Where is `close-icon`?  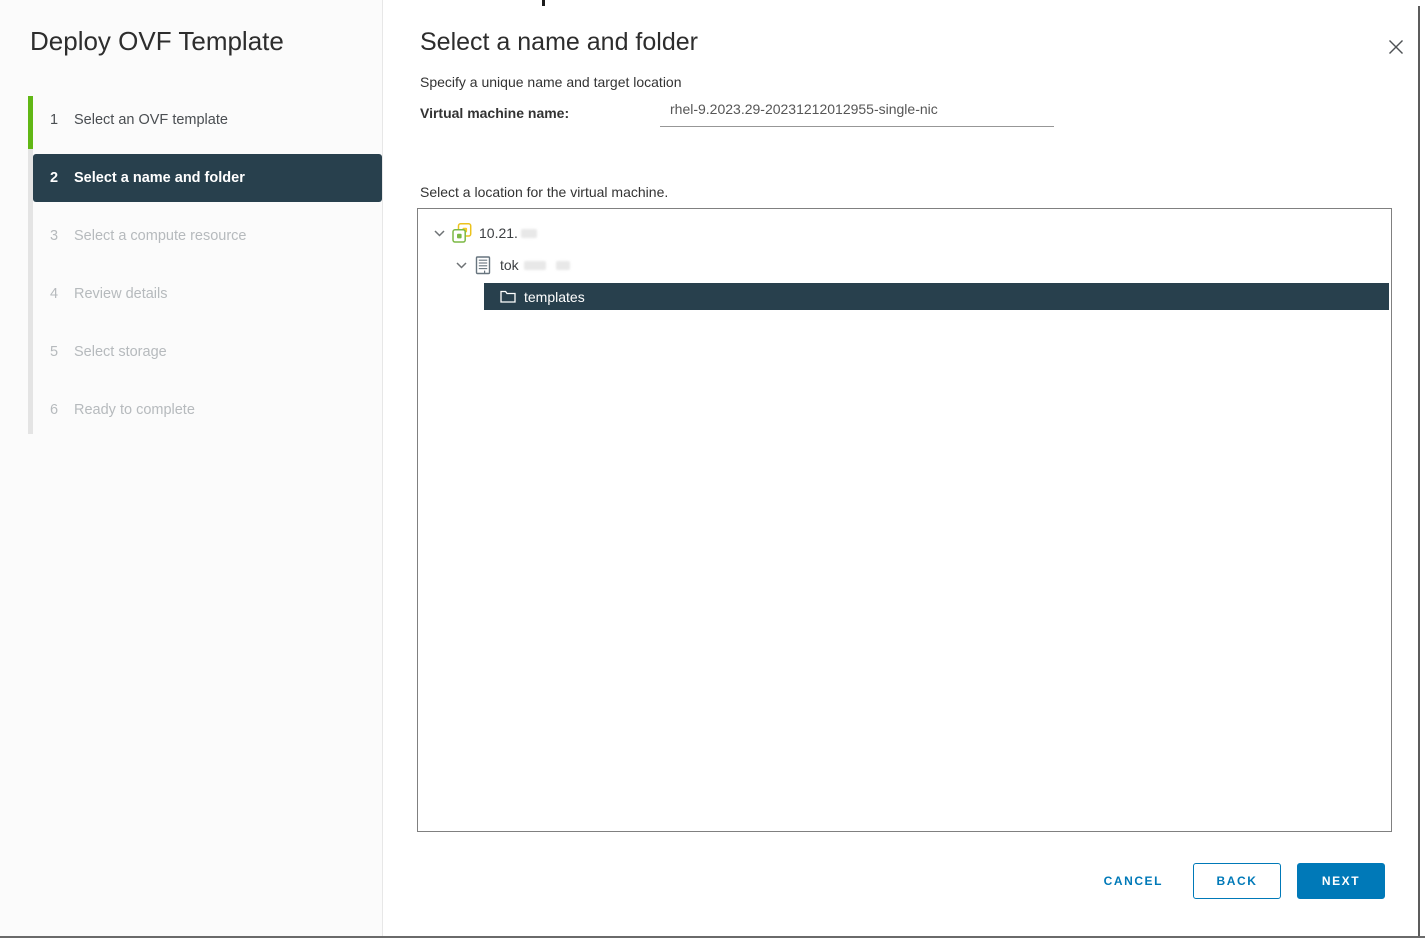
close-icon is located at coordinates (1396, 48).